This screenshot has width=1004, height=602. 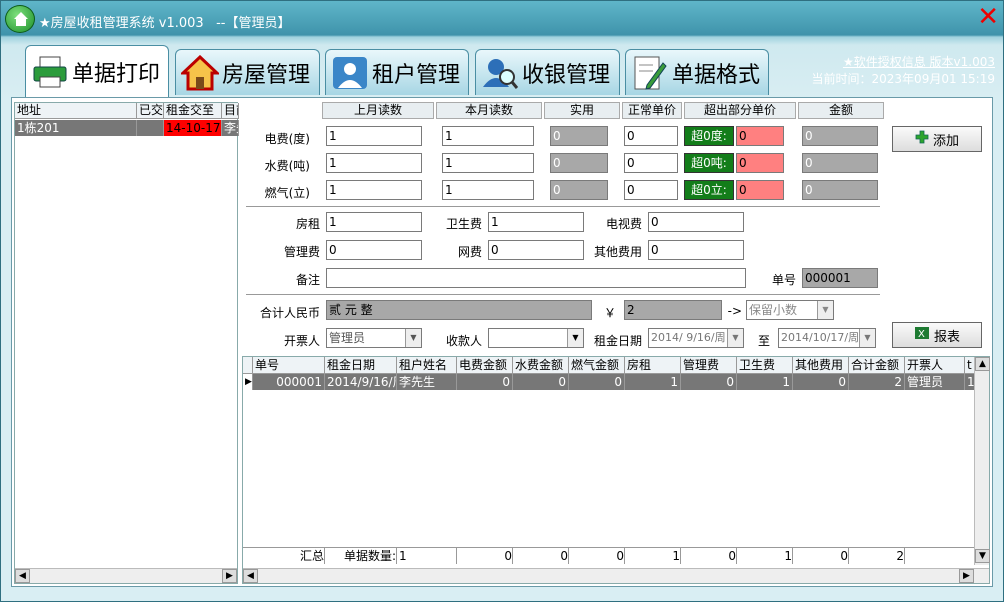 I want to click on column-header: 地址, so click(x=76, y=110).